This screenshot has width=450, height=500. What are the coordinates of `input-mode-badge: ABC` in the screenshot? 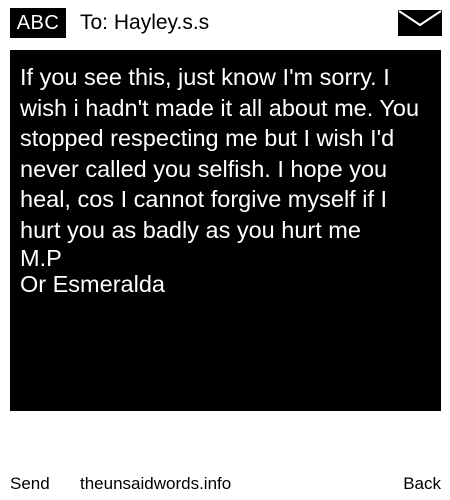 It's located at (38, 23).